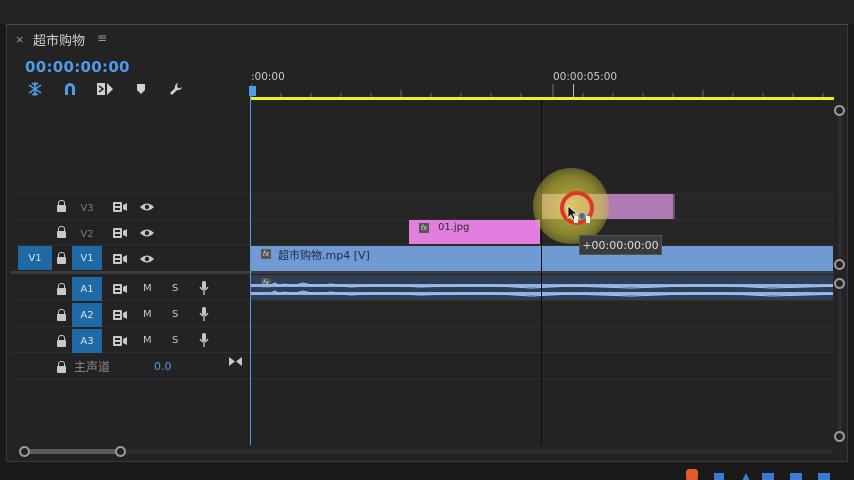 This screenshot has height=480, width=854. I want to click on panel-active-border, so click(427, 24).